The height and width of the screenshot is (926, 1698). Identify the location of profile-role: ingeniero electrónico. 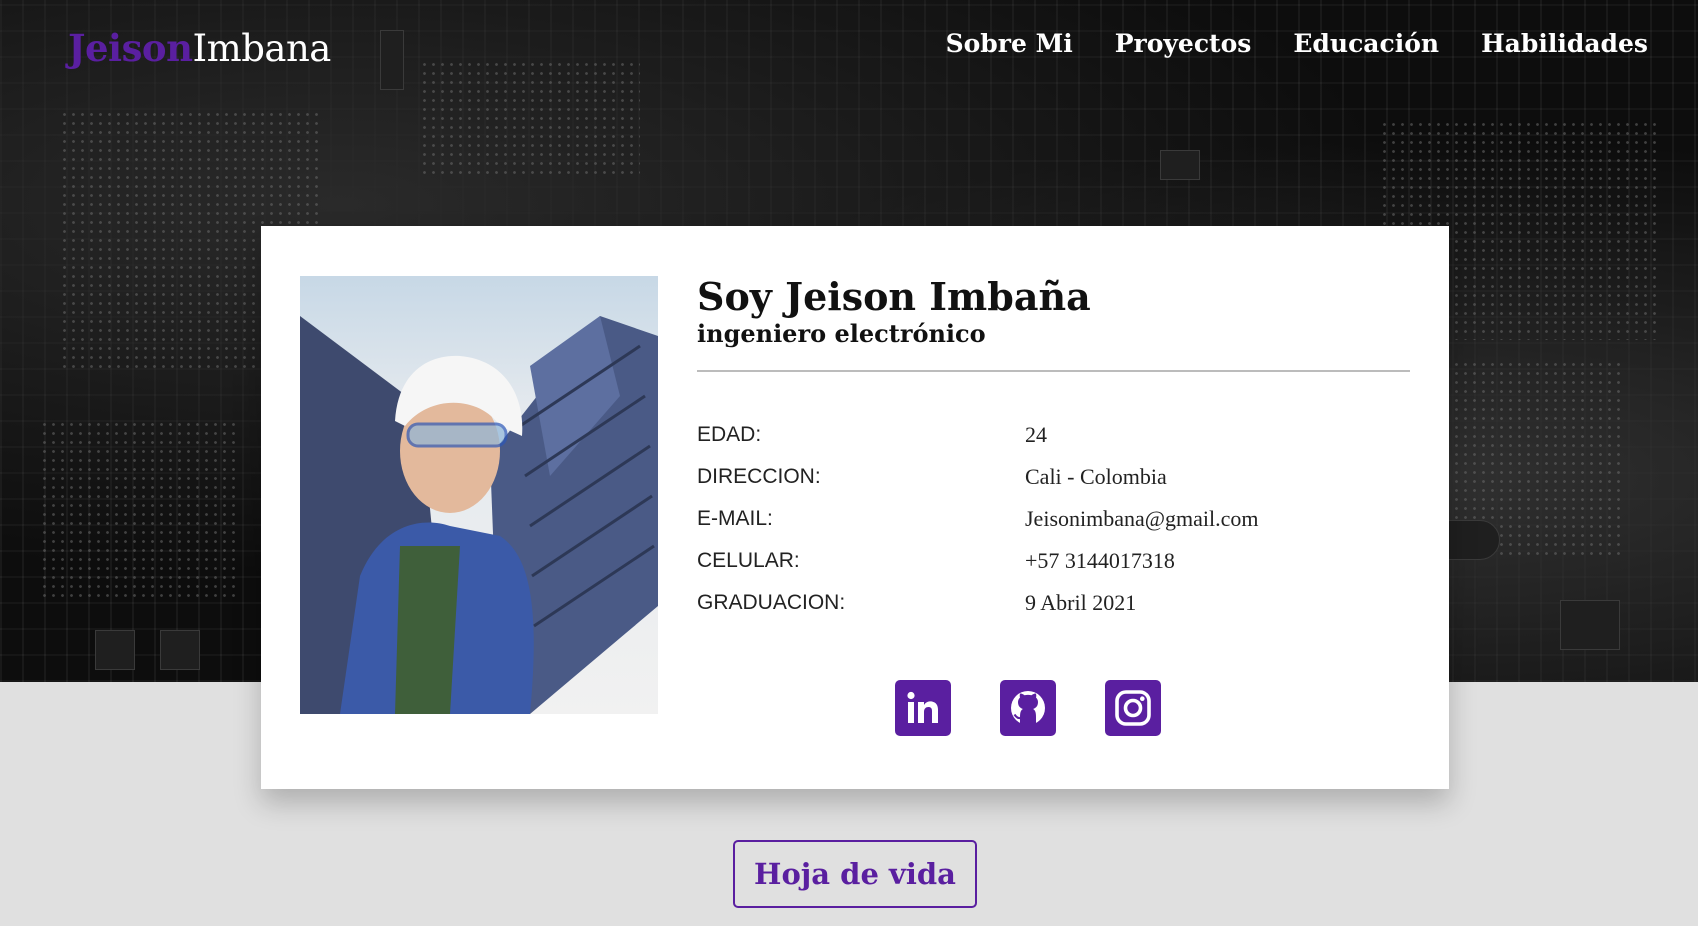
(841, 333).